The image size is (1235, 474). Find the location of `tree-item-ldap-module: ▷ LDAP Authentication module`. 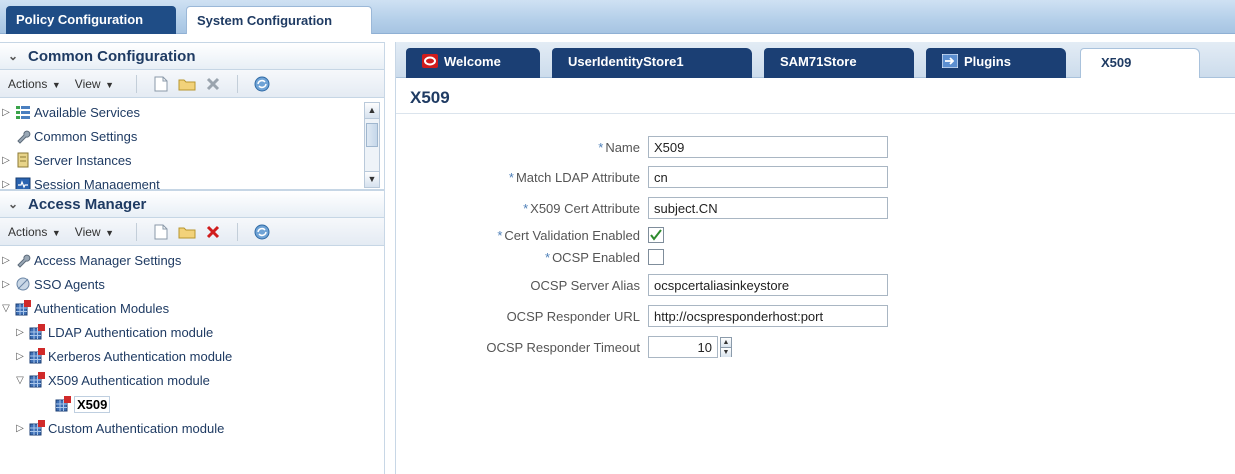

tree-item-ldap-module: ▷ LDAP Authentication module is located at coordinates (192, 332).